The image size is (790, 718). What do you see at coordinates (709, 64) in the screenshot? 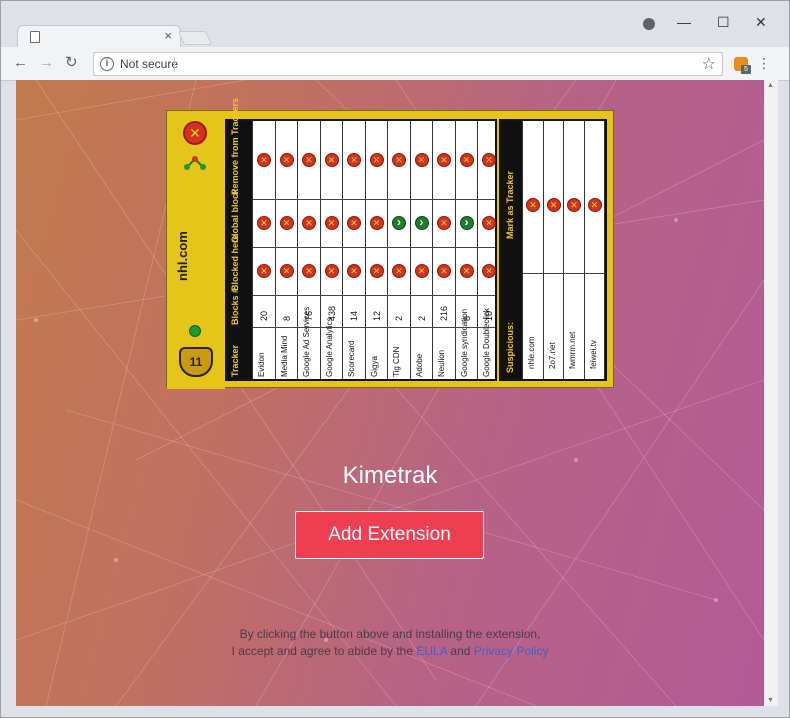
I see `bookmark-star-icon: ☆` at bounding box center [709, 64].